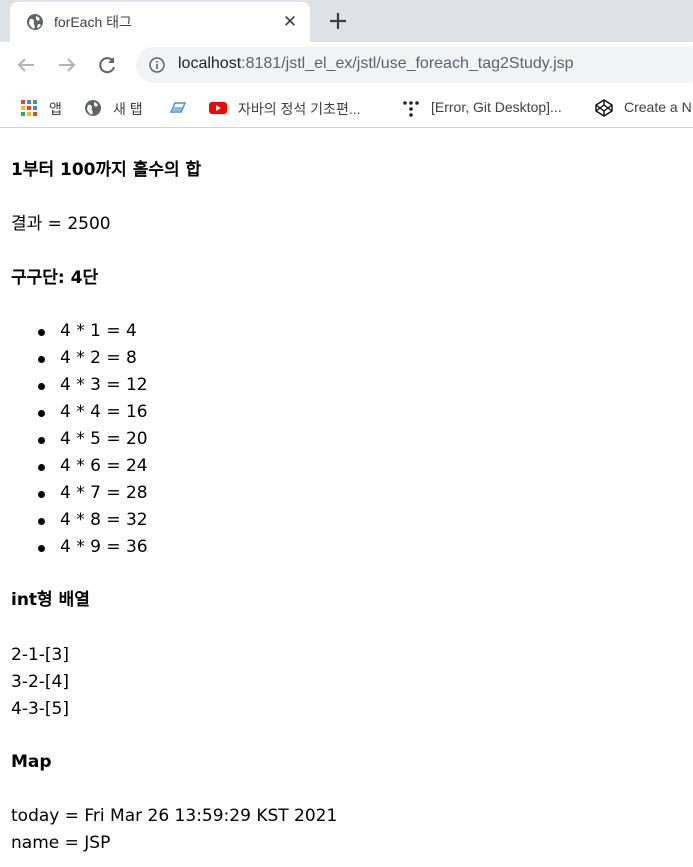 The image size is (693, 867). I want to click on array-line: 2-1-[3], so click(40, 655).